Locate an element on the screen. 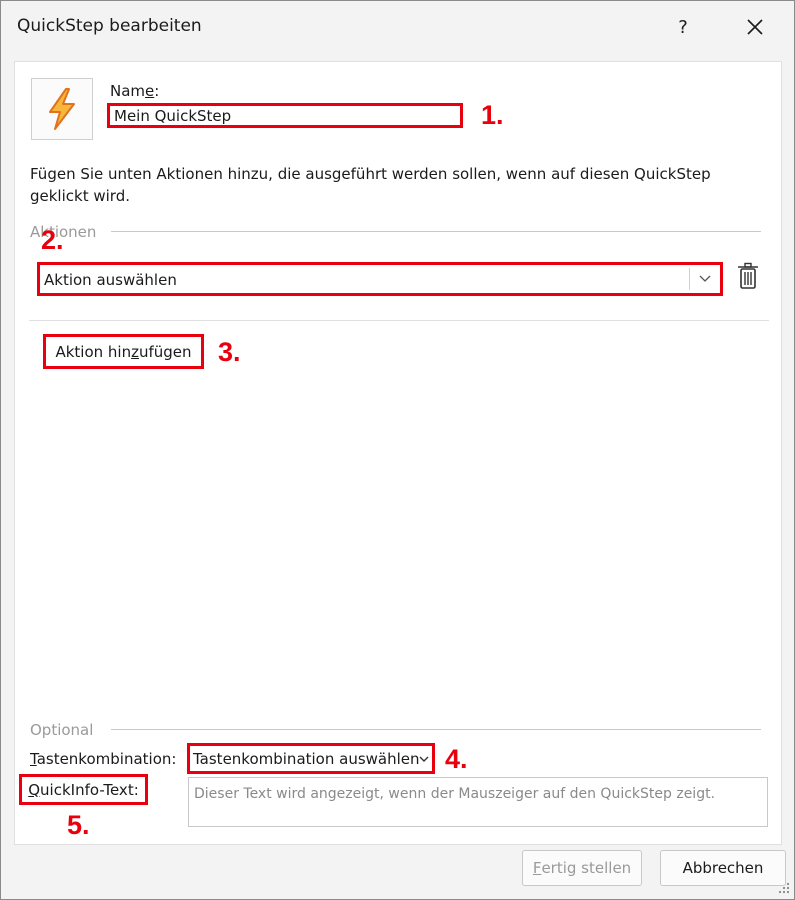  action-select: Aktion auswählen is located at coordinates (380, 279).